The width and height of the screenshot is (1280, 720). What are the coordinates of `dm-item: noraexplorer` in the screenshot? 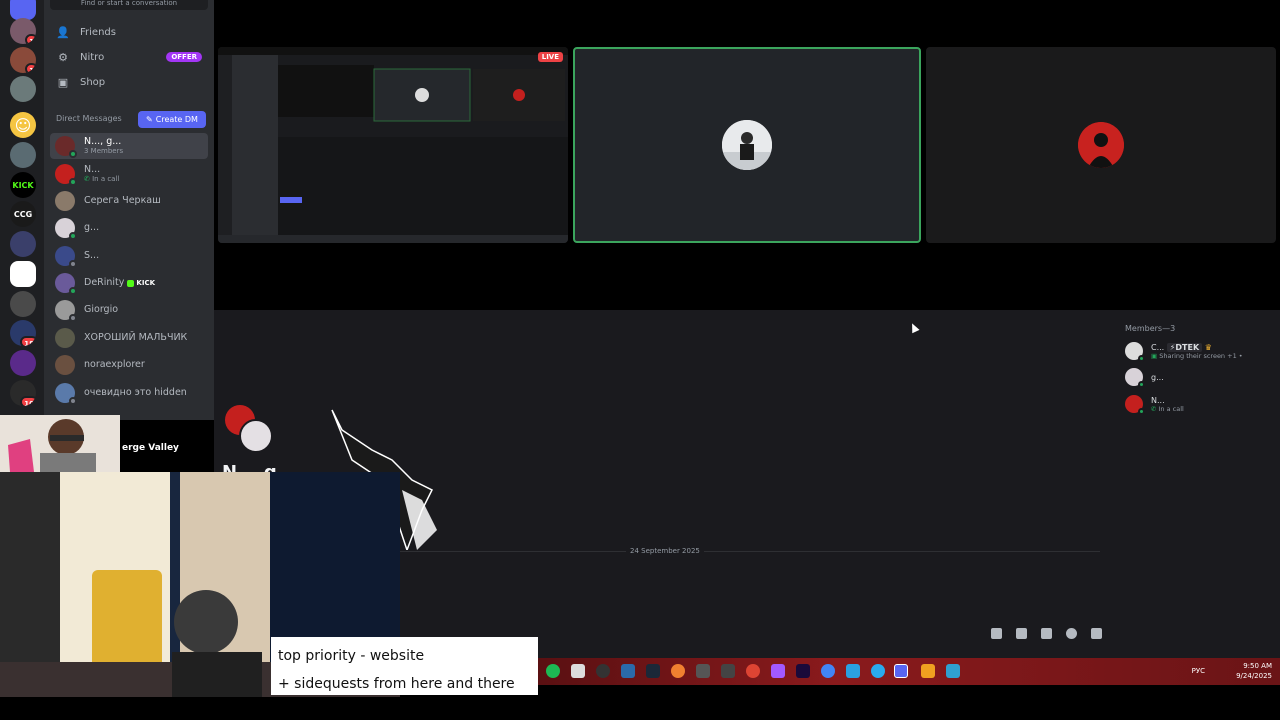 It's located at (129, 365).